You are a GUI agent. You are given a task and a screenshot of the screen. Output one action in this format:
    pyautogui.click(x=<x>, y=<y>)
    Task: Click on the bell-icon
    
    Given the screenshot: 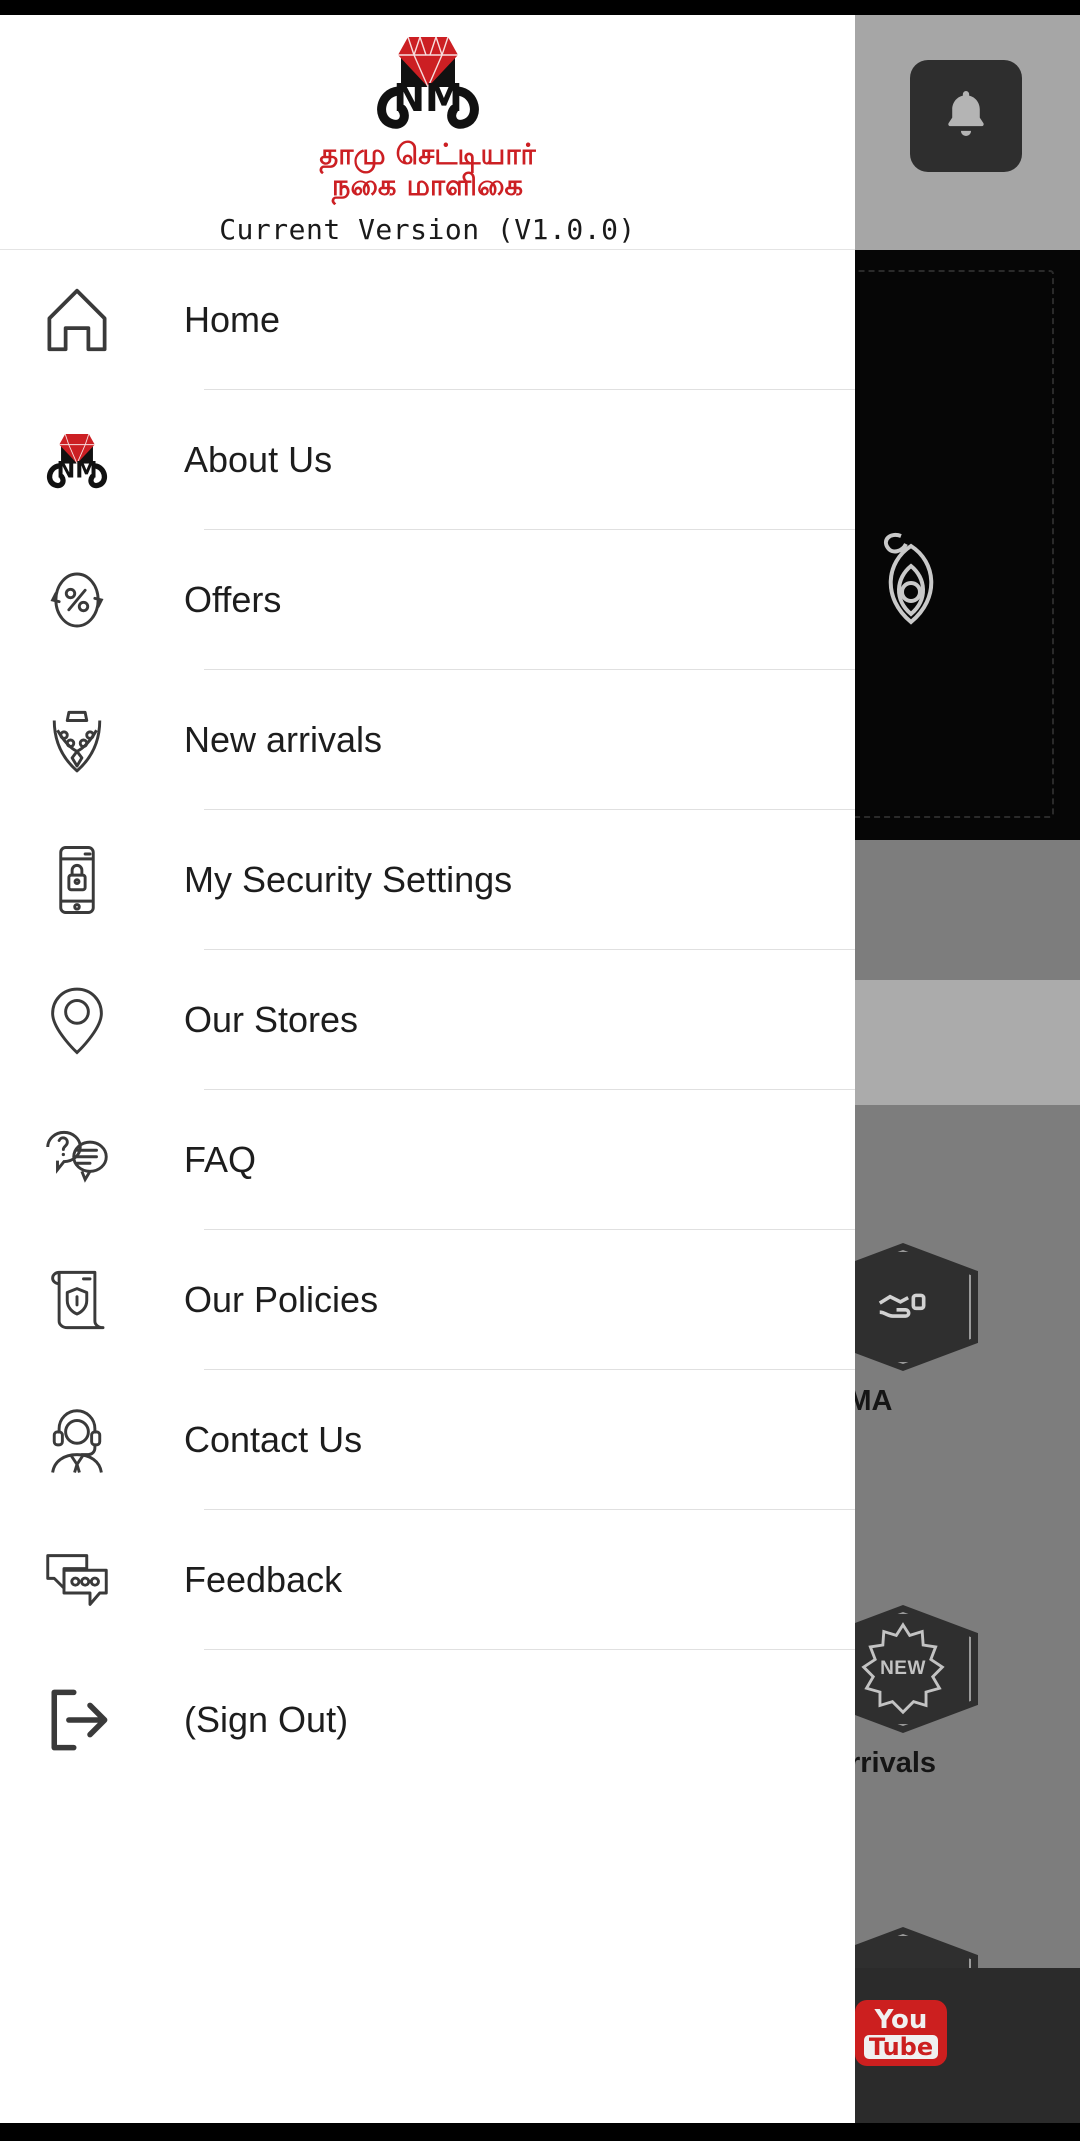 What is the action you would take?
    pyautogui.click(x=966, y=116)
    